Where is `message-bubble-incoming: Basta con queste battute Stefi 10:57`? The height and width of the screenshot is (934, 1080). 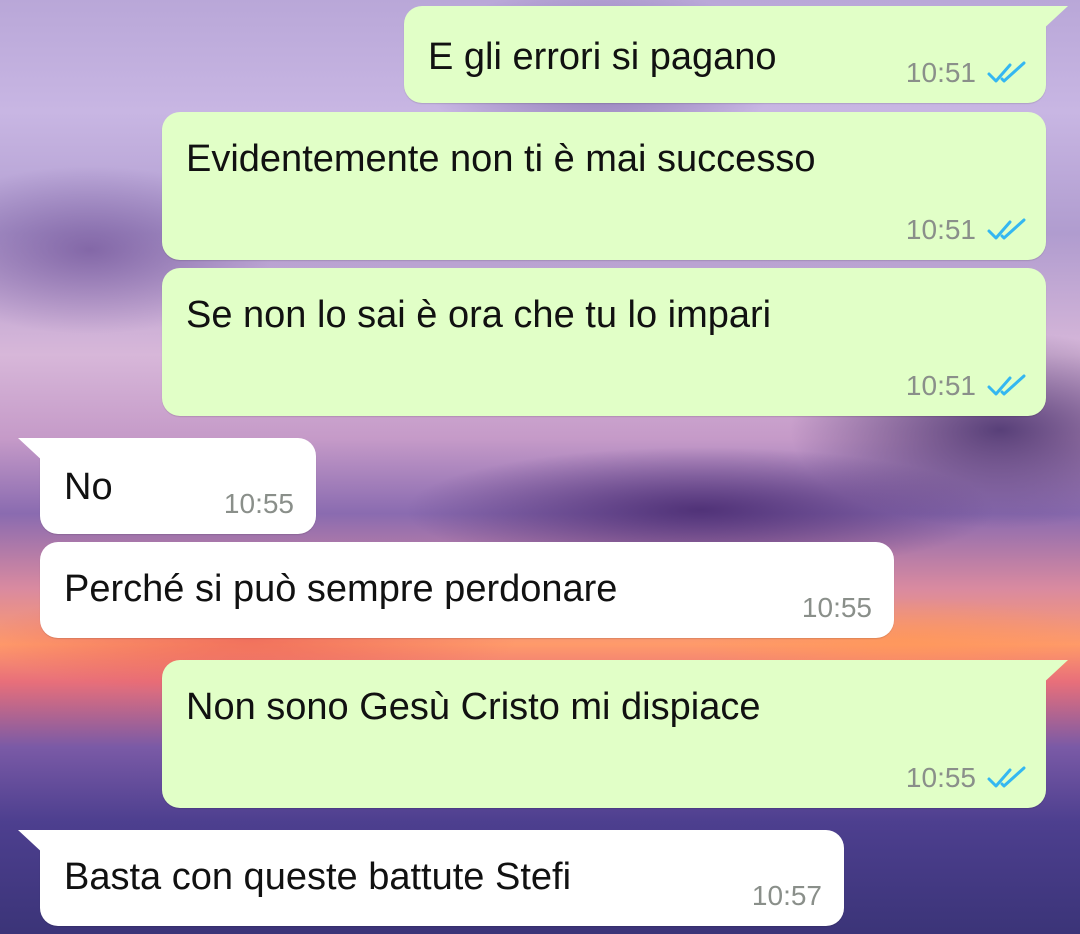
message-bubble-incoming: Basta con queste battute Stefi 10:57 is located at coordinates (431, 878).